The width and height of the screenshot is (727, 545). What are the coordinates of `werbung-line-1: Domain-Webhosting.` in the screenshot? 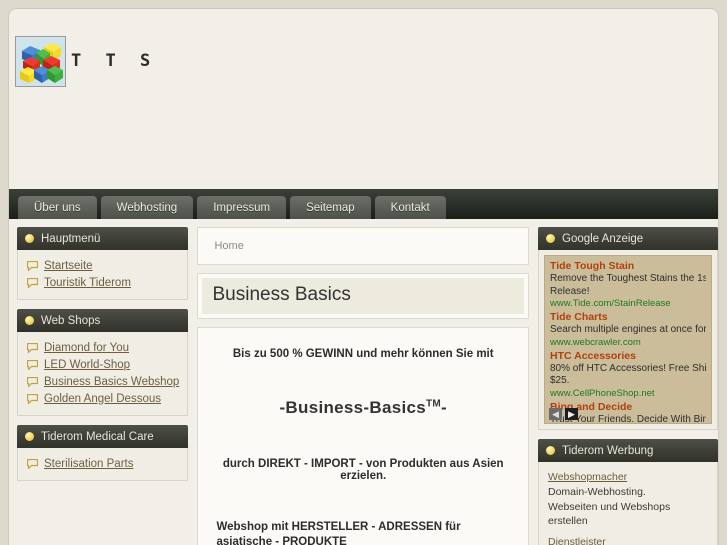 It's located at (597, 492).